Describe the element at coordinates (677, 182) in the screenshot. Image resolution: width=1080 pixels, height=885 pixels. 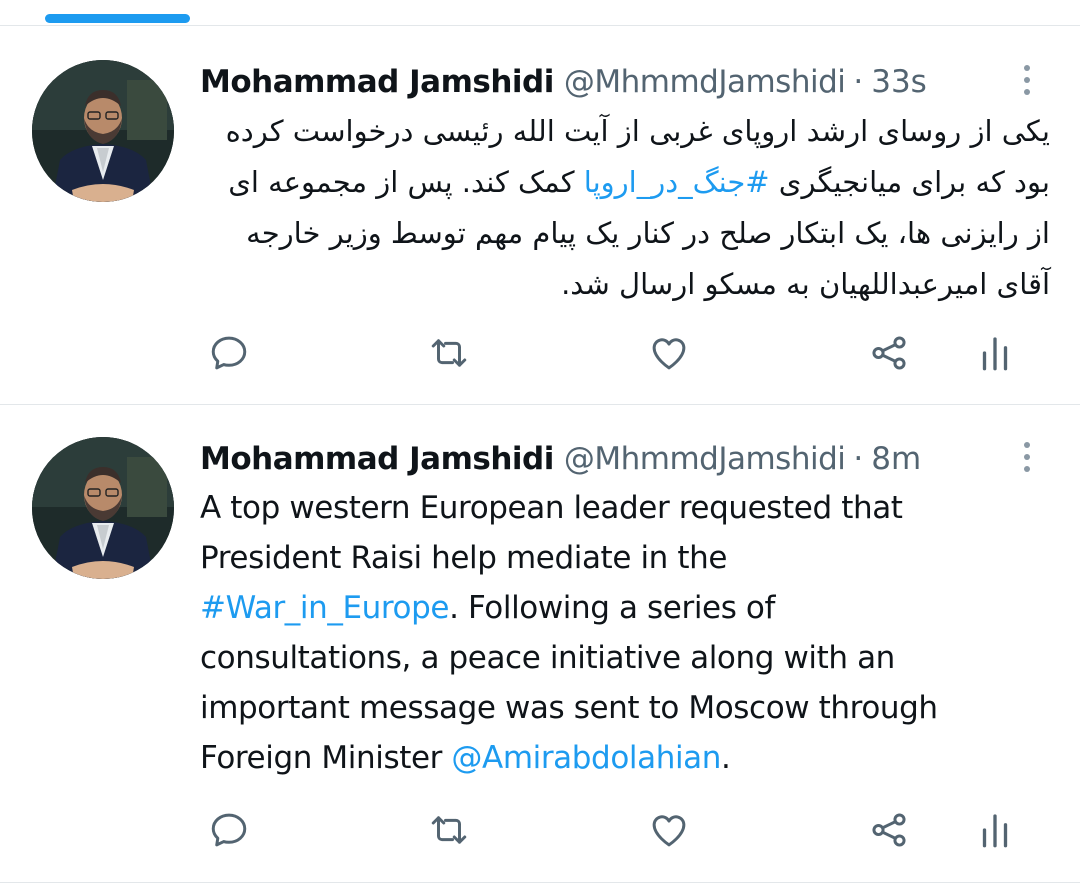
I see `hashtag-link: #جنگ_در_اروپا` at that location.